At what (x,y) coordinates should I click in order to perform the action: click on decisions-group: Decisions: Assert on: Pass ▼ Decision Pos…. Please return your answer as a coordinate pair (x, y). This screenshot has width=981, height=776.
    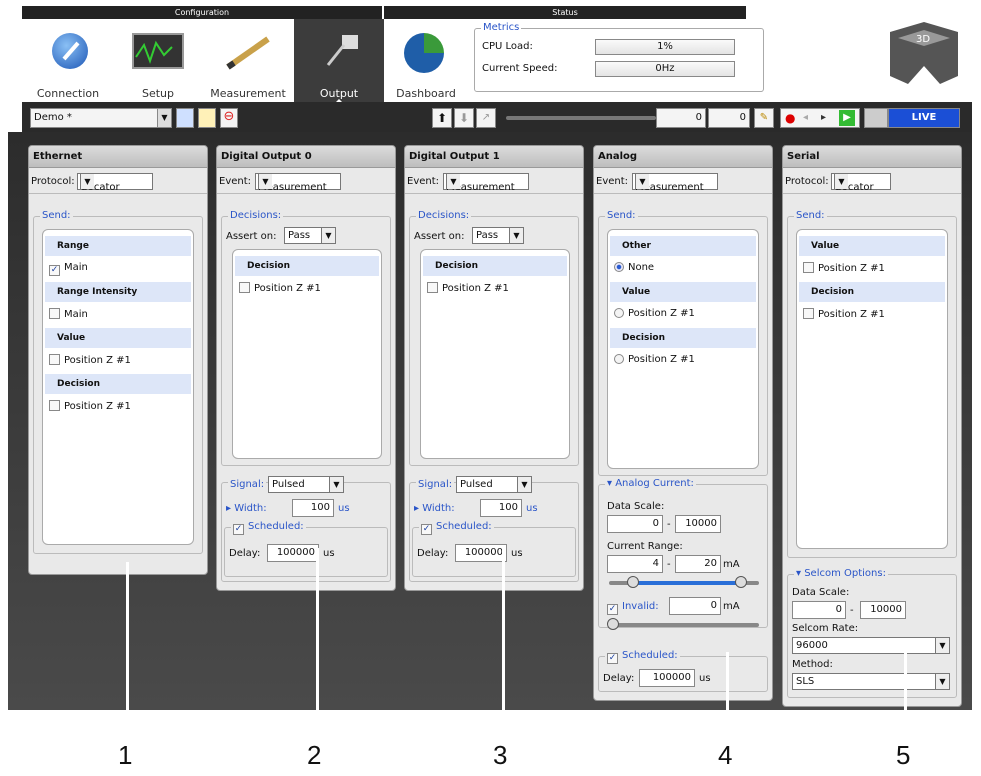
    Looking at the image, I should click on (306, 338).